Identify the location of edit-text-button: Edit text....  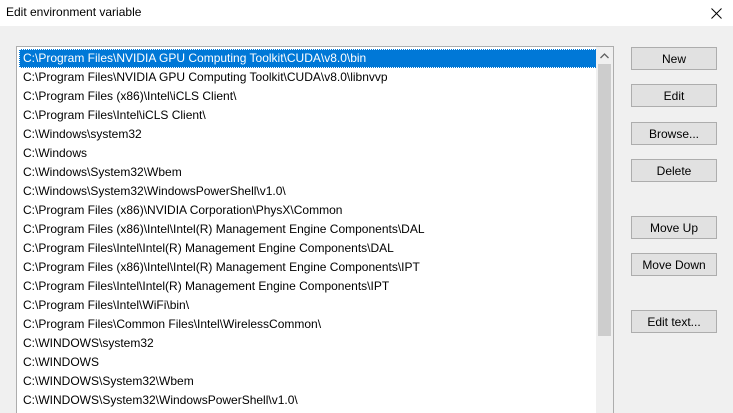
(674, 321).